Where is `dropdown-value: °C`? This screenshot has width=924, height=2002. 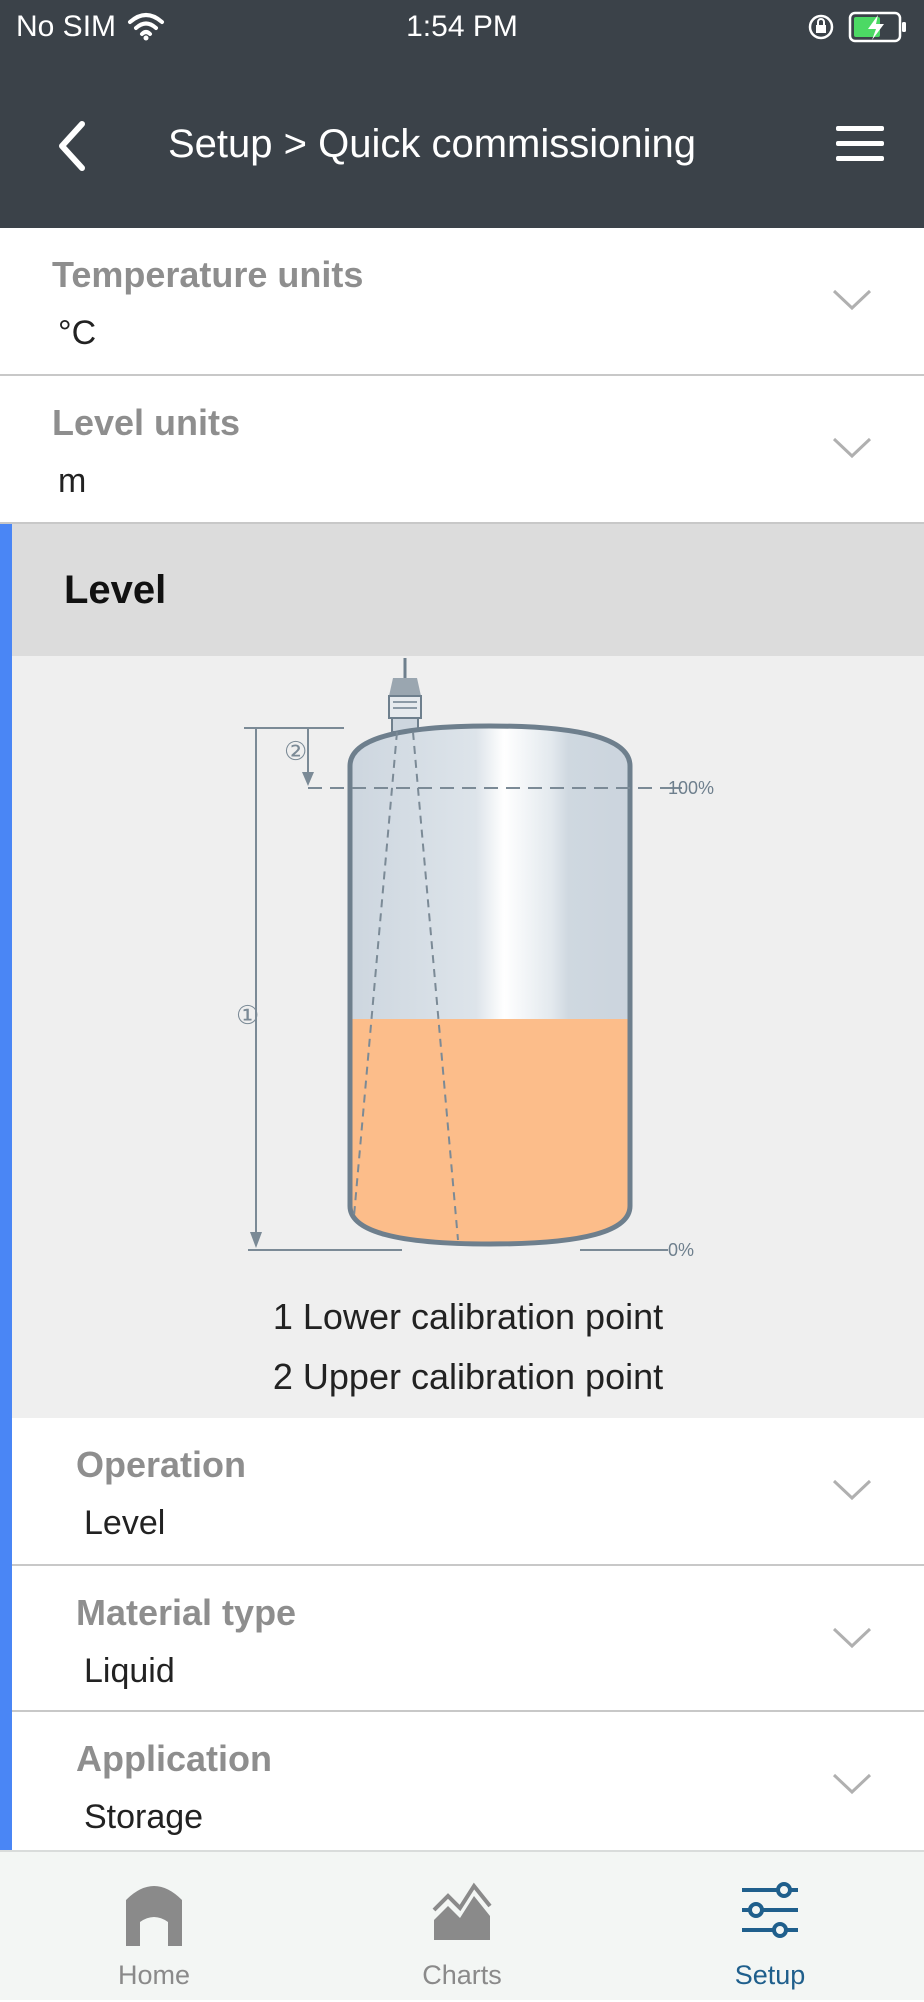 dropdown-value: °C is located at coordinates (77, 333).